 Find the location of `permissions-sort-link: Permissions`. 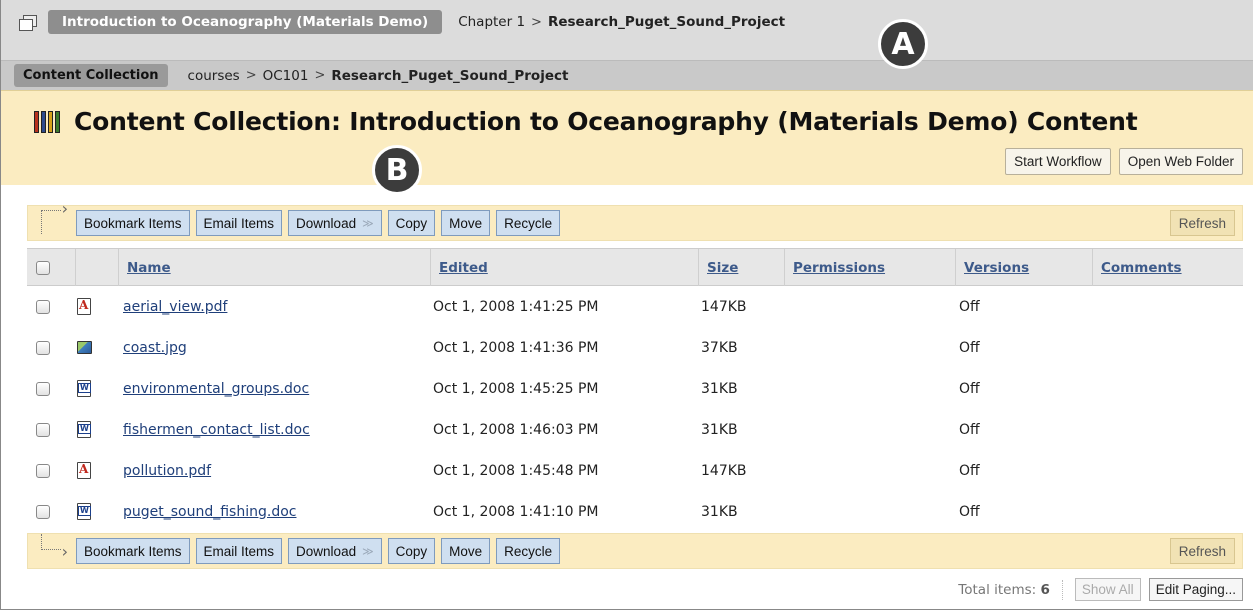

permissions-sort-link: Permissions is located at coordinates (839, 268).